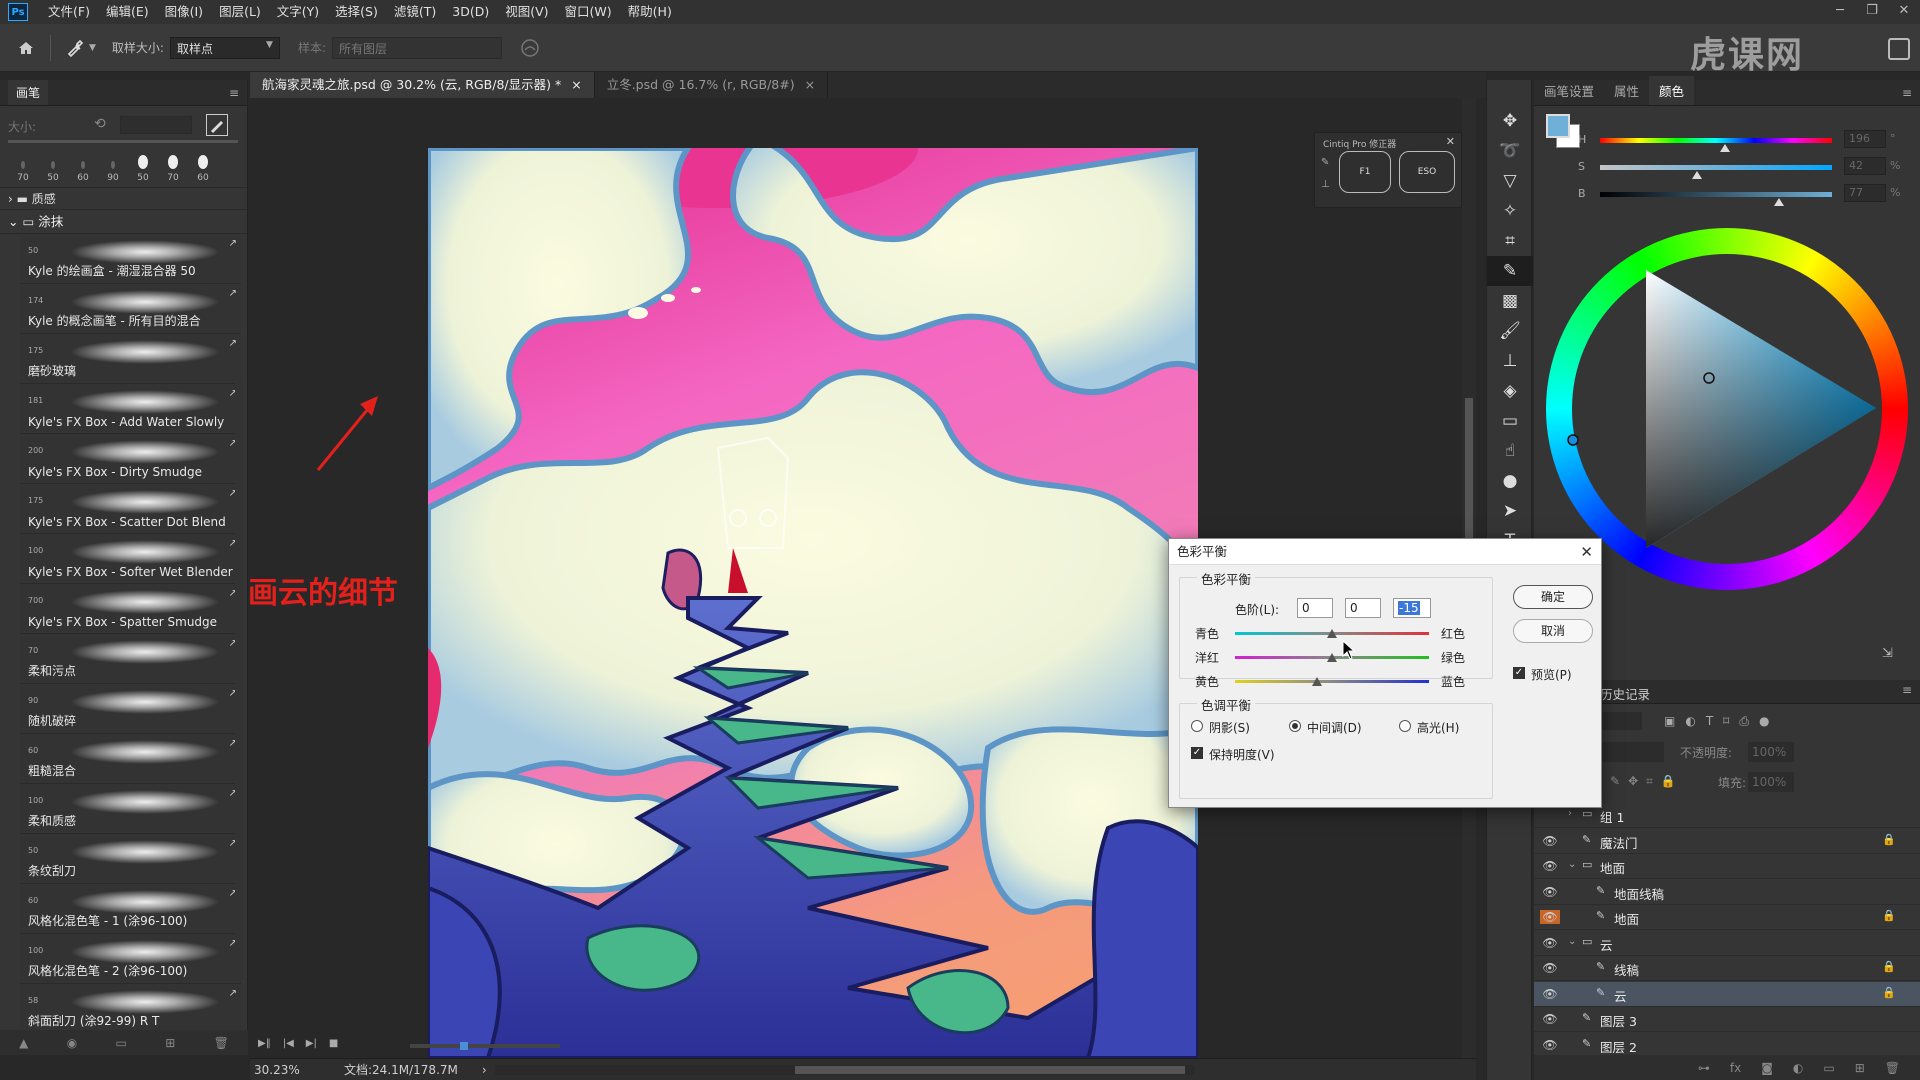 This screenshot has height=1080, width=1920. I want to click on saturation-value: 42, so click(1865, 166).